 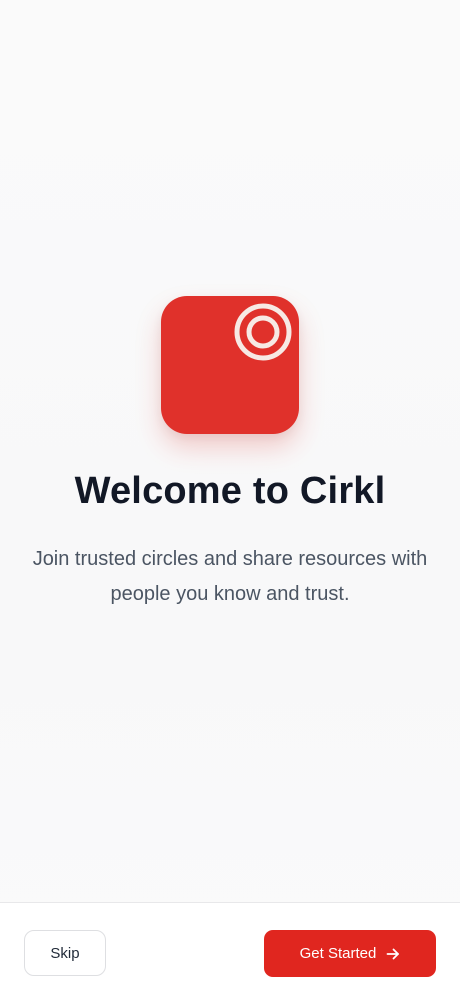 I want to click on circle-target-icon, so click(x=263, y=332).